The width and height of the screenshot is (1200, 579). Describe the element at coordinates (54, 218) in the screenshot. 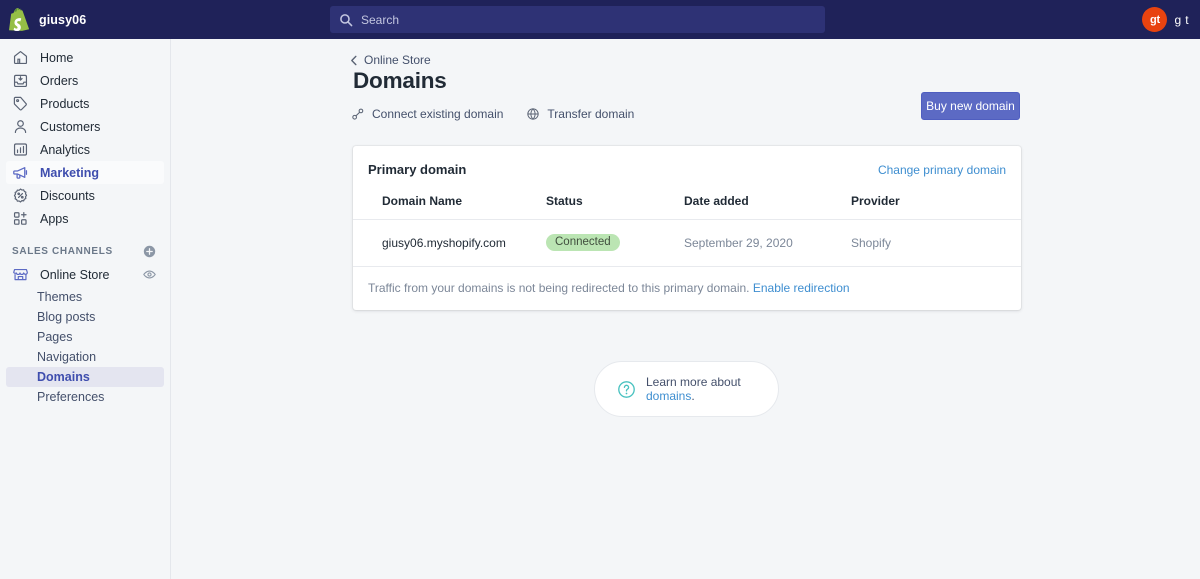

I see `sidebar-item-label: Apps` at that location.